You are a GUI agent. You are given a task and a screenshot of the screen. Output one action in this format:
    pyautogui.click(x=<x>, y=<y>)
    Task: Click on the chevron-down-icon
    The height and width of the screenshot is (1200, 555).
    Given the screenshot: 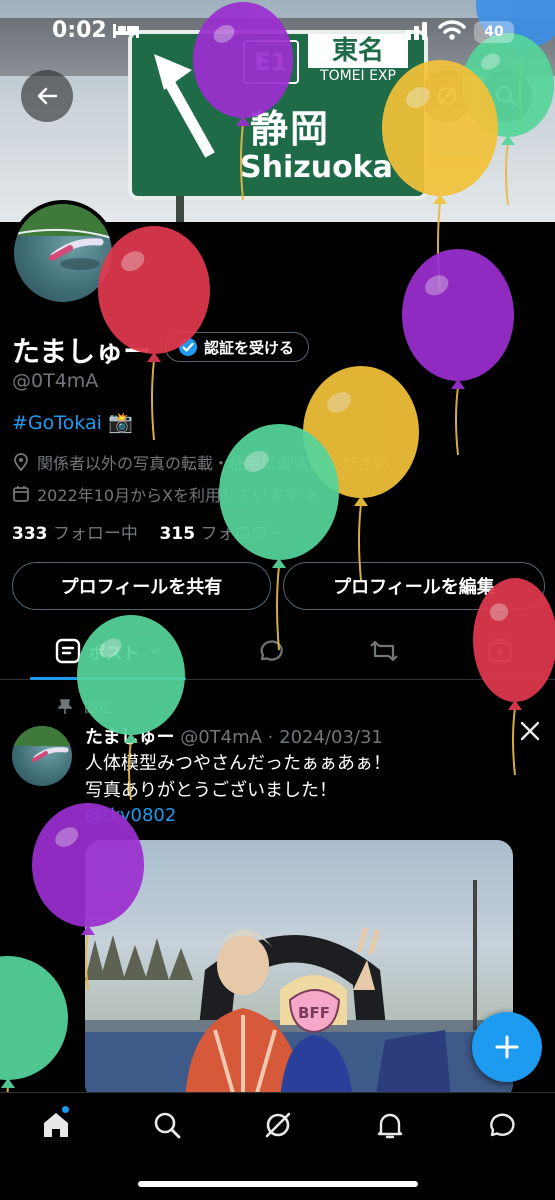 What is the action you would take?
    pyautogui.click(x=154, y=651)
    